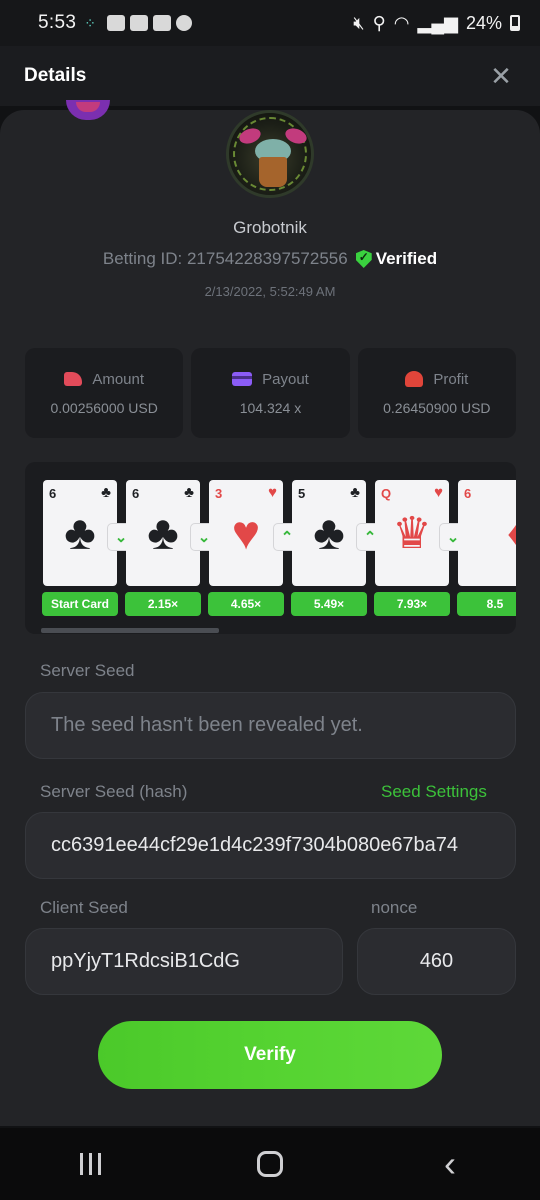 This screenshot has width=540, height=1200. I want to click on server-seed-field: The seed hasn't been revealed yet., so click(270, 725).